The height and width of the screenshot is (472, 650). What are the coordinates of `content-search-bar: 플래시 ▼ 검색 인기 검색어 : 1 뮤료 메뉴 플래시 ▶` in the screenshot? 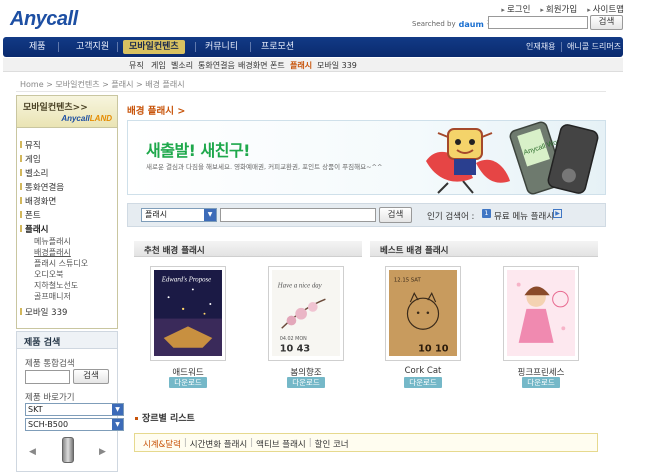 It's located at (366, 215).